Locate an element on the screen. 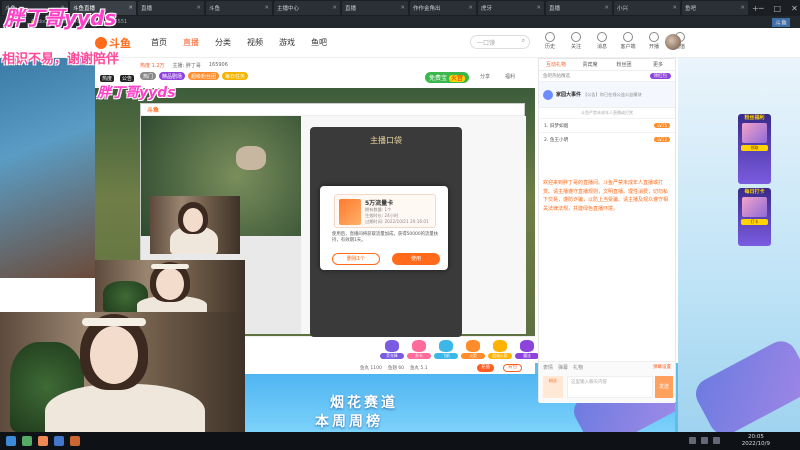 Image resolution: width=800 pixels, height=450 pixels. side-card-fans: 粉丝福利 领取 is located at coordinates (754, 149).